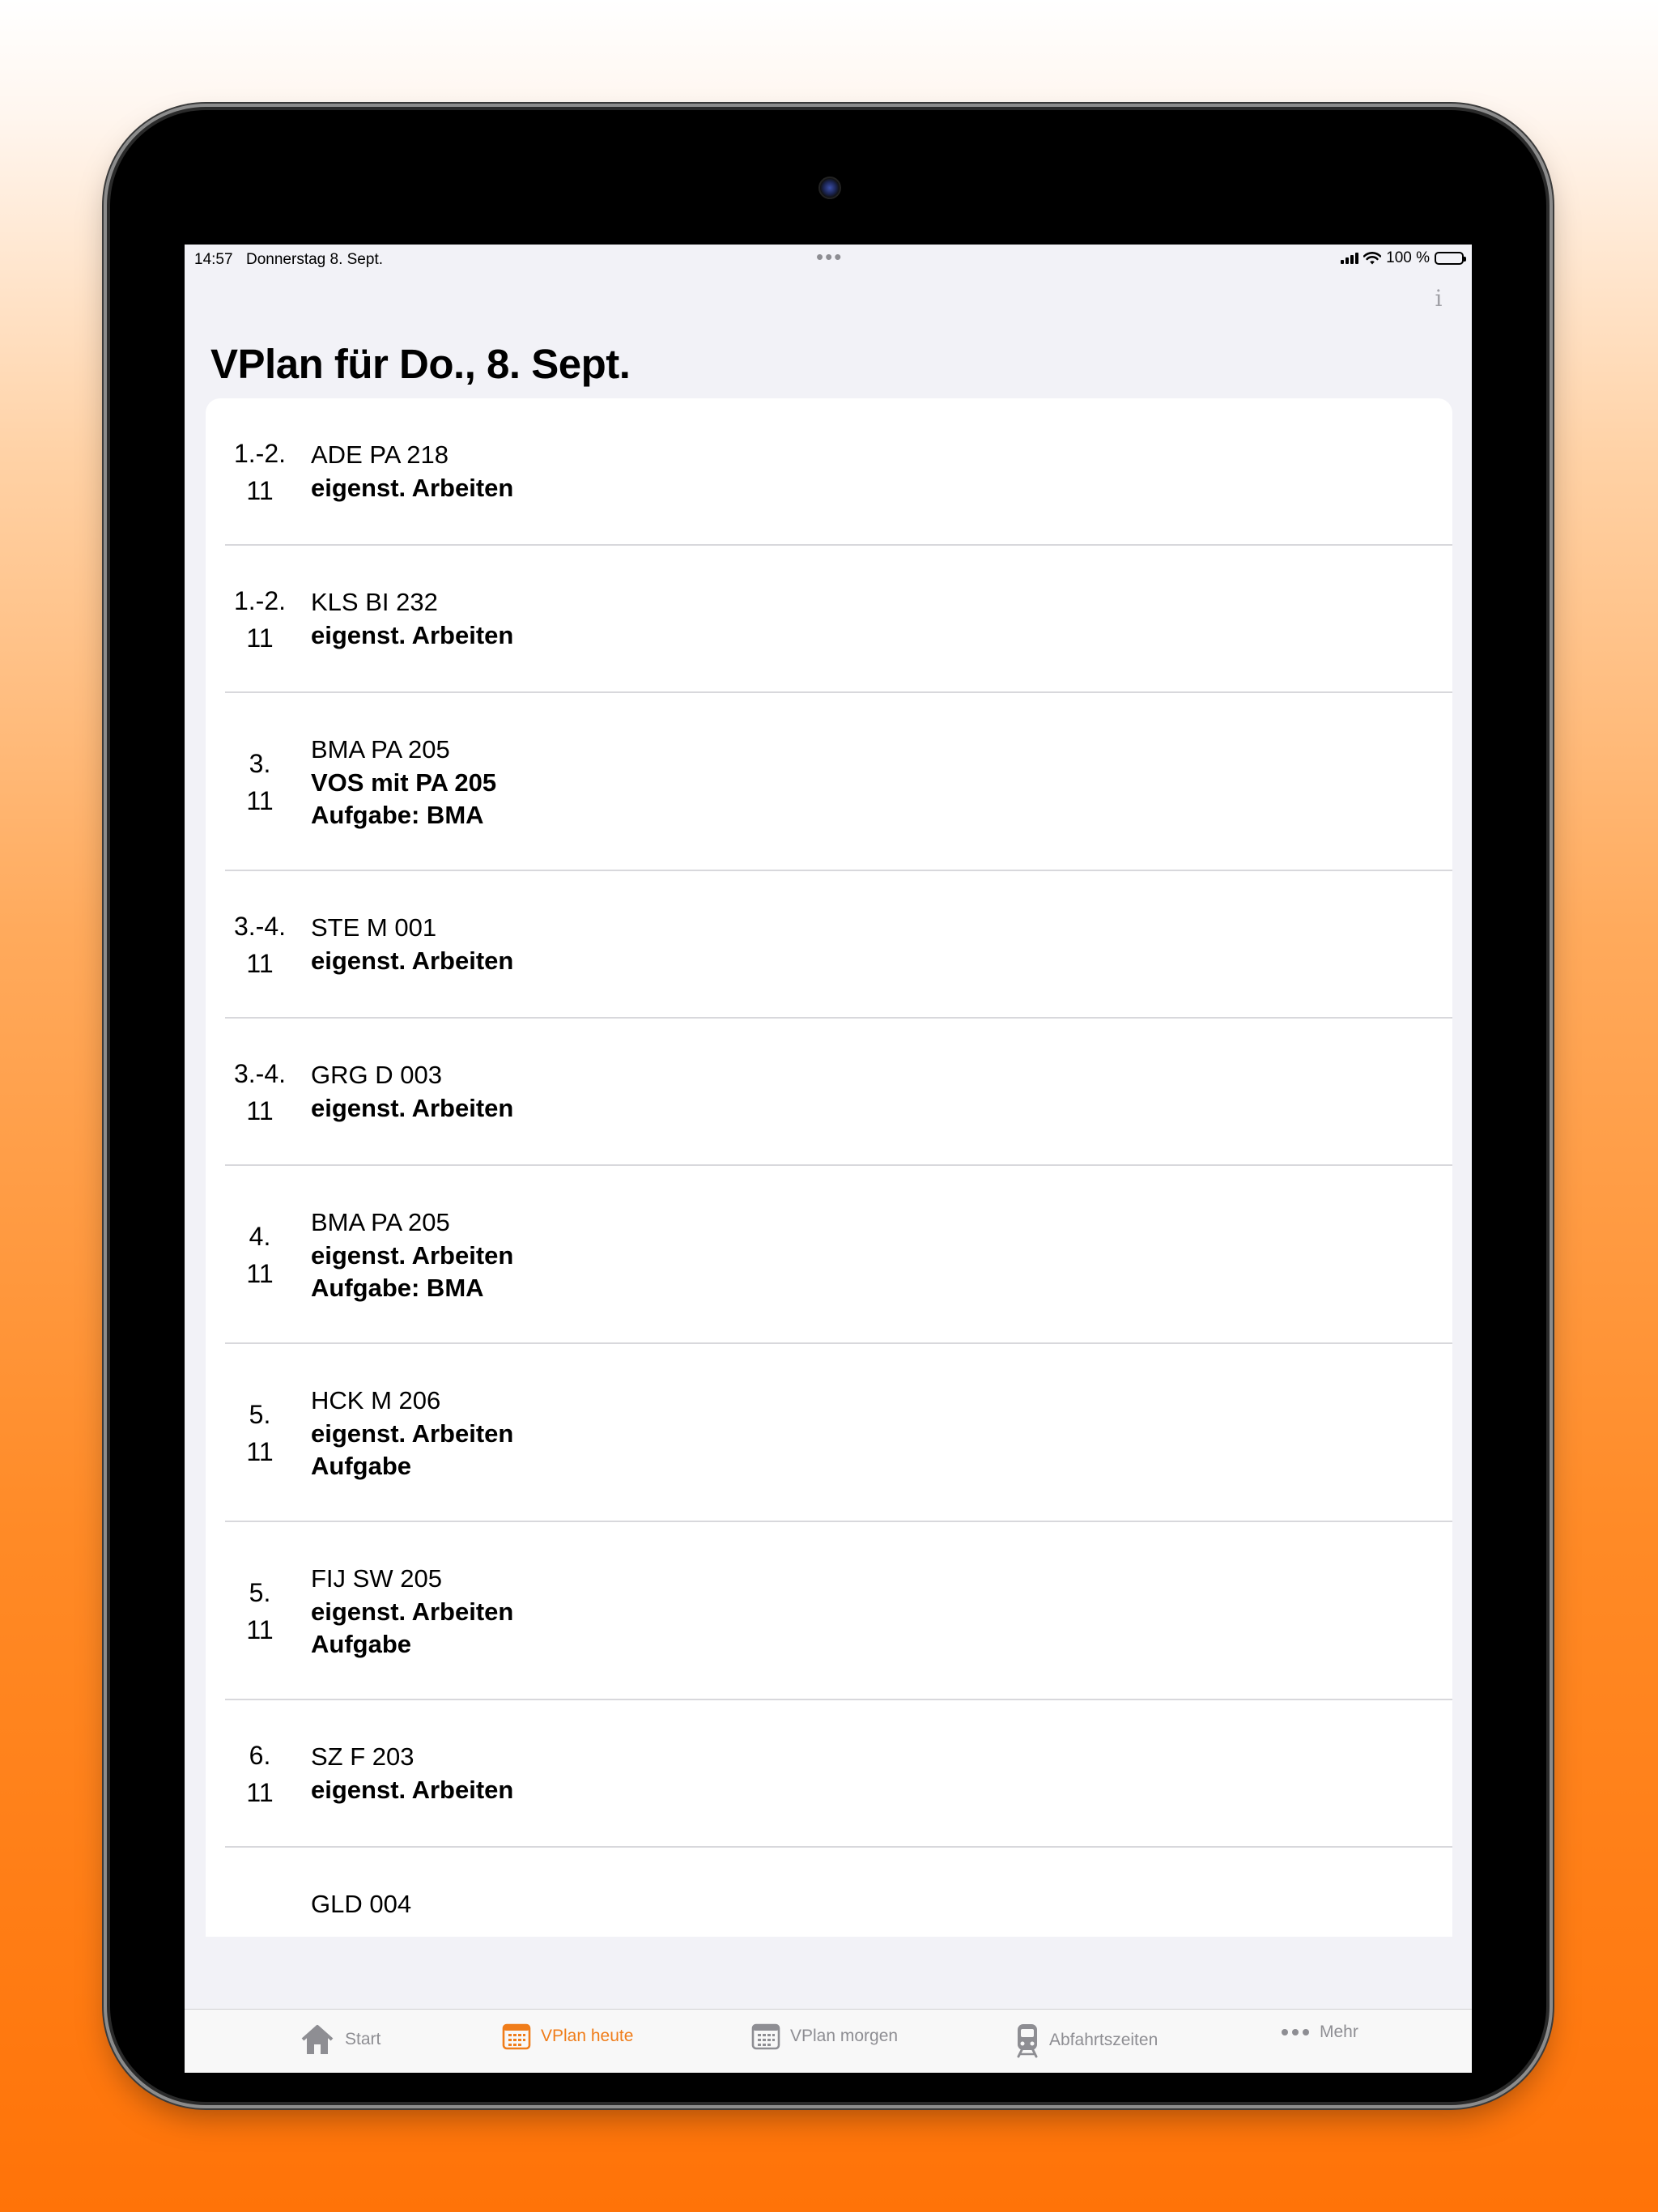 This screenshot has height=2212, width=1658. I want to click on status-bar: 14:57 Donnerstag 8. Sept. ••• 100 %, so click(828, 259).